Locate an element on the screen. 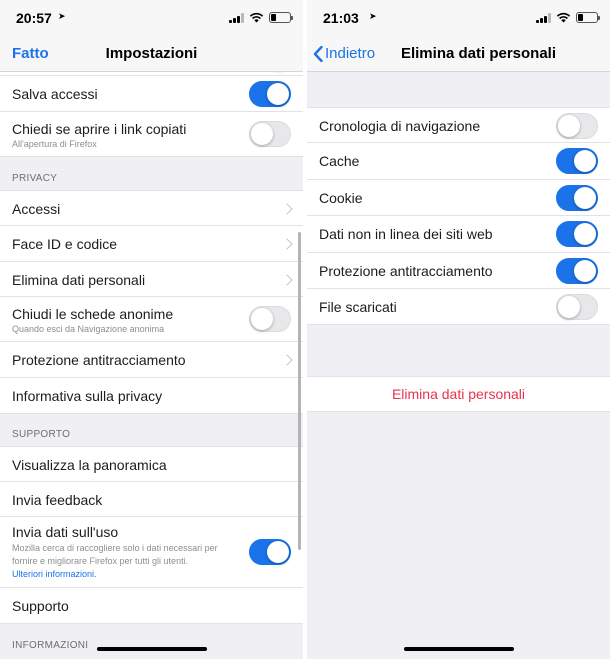  row-subtitle: All'apertura di Firefox is located at coordinates (54, 144).